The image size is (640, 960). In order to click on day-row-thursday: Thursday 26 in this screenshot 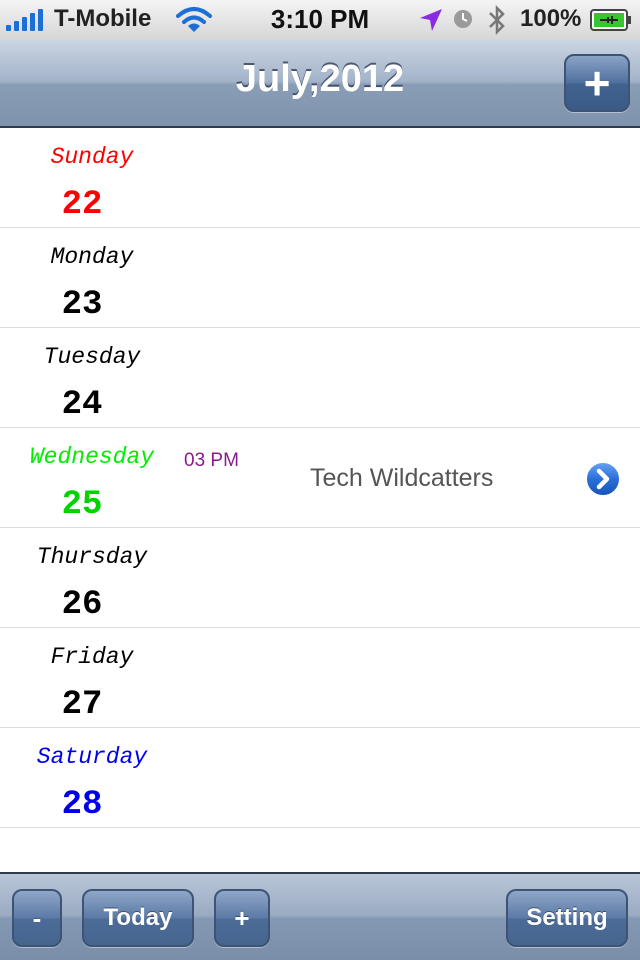, I will do `click(320, 578)`.